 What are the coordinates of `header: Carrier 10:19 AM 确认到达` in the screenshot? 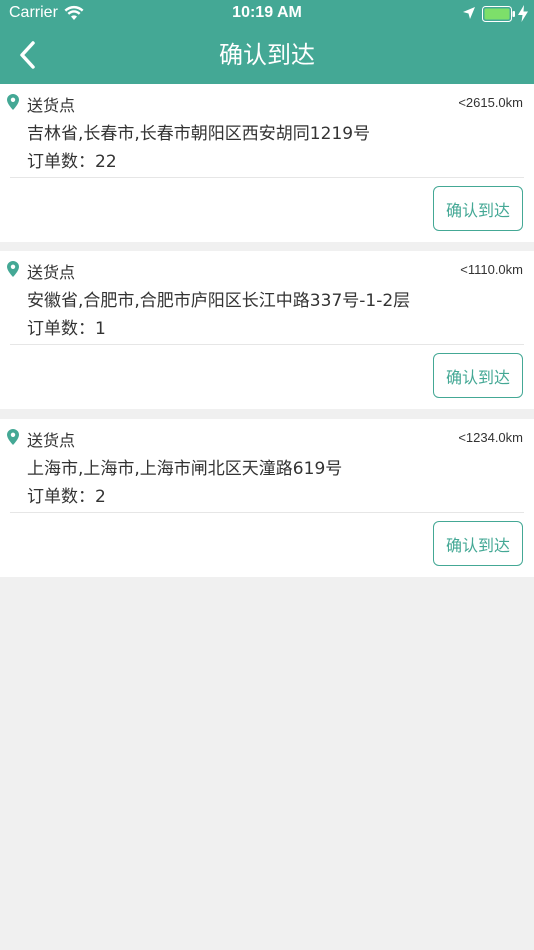 It's located at (267, 42).